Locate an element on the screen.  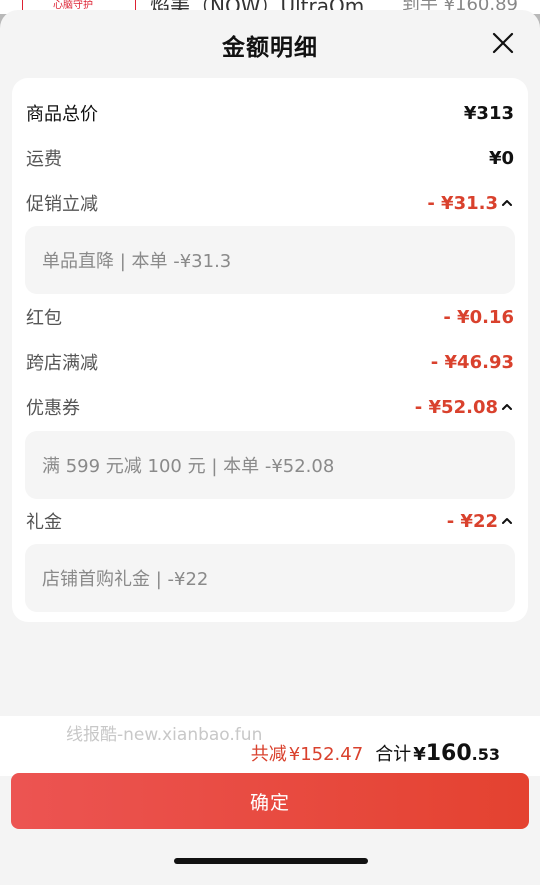
row-coupon: 优惠券 - ¥52.08 is located at coordinates (270, 407).